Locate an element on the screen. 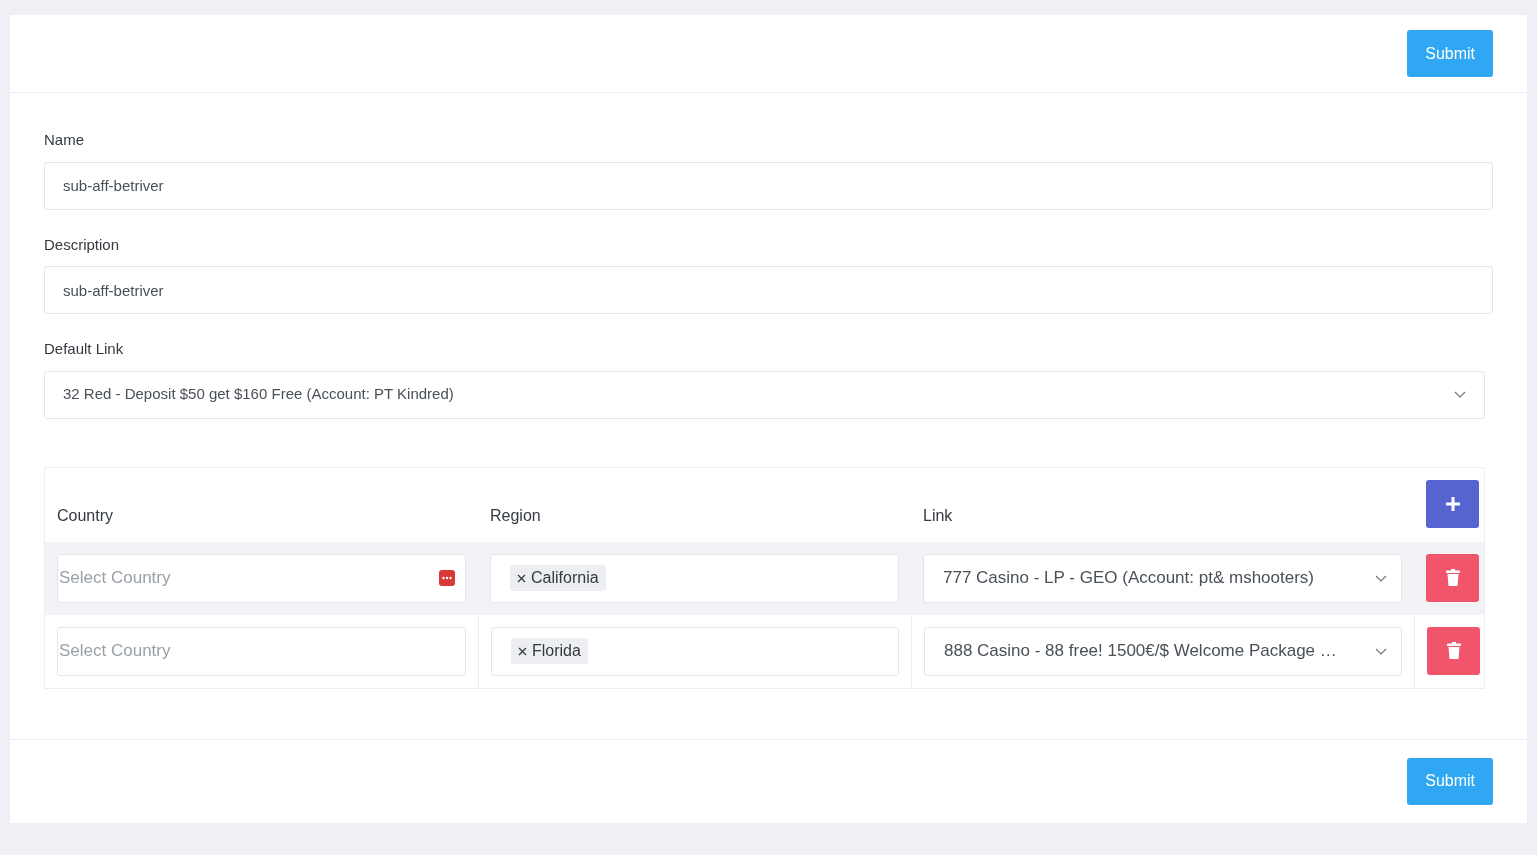 The width and height of the screenshot is (1537, 855). add-button is located at coordinates (1452, 503).